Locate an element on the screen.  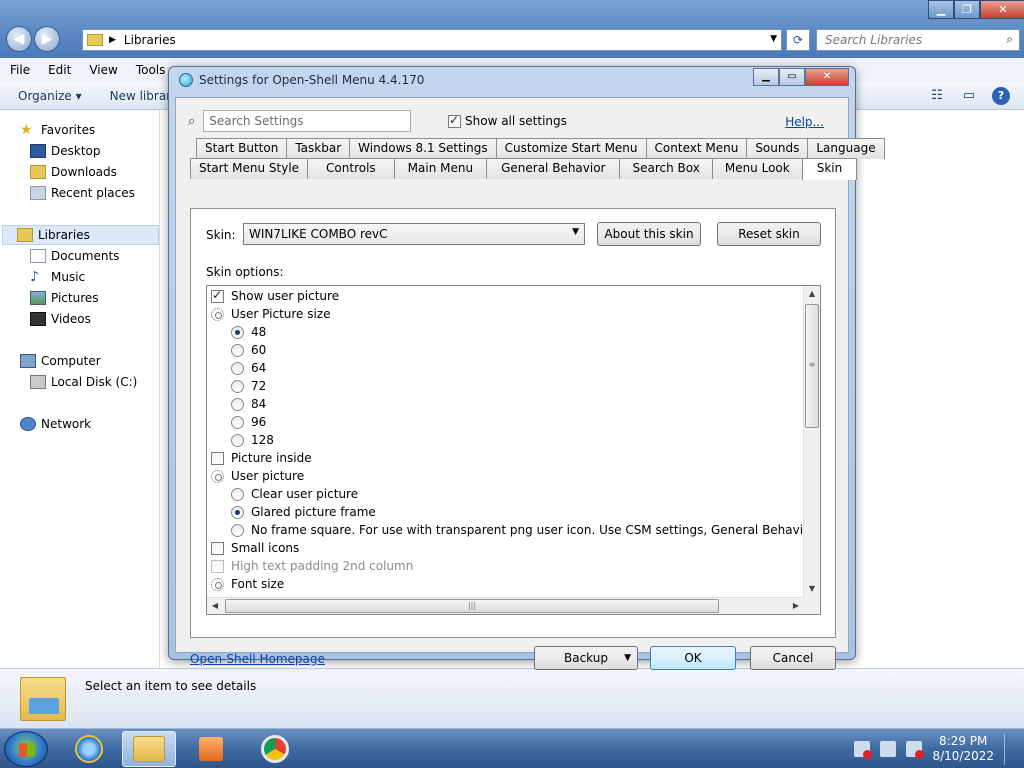
refresh-button: ⟳ is located at coordinates (798, 40).